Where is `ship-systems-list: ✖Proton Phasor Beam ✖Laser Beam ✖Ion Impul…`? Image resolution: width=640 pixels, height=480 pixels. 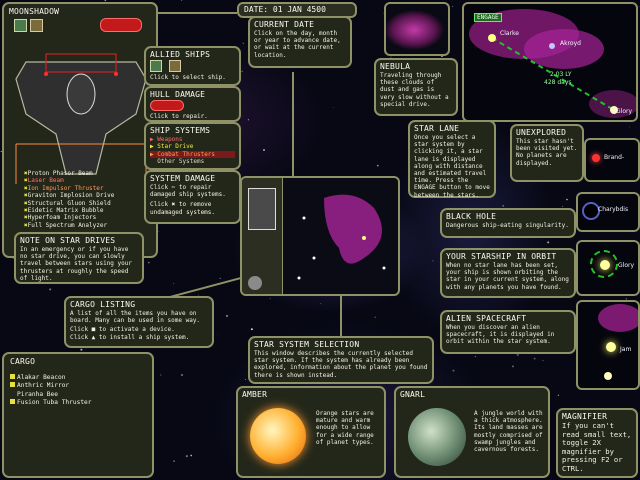 ship-systems-list: ✖Proton Phasor Beam ✖Laser Beam ✖Ion Impul… is located at coordinates (90, 199).